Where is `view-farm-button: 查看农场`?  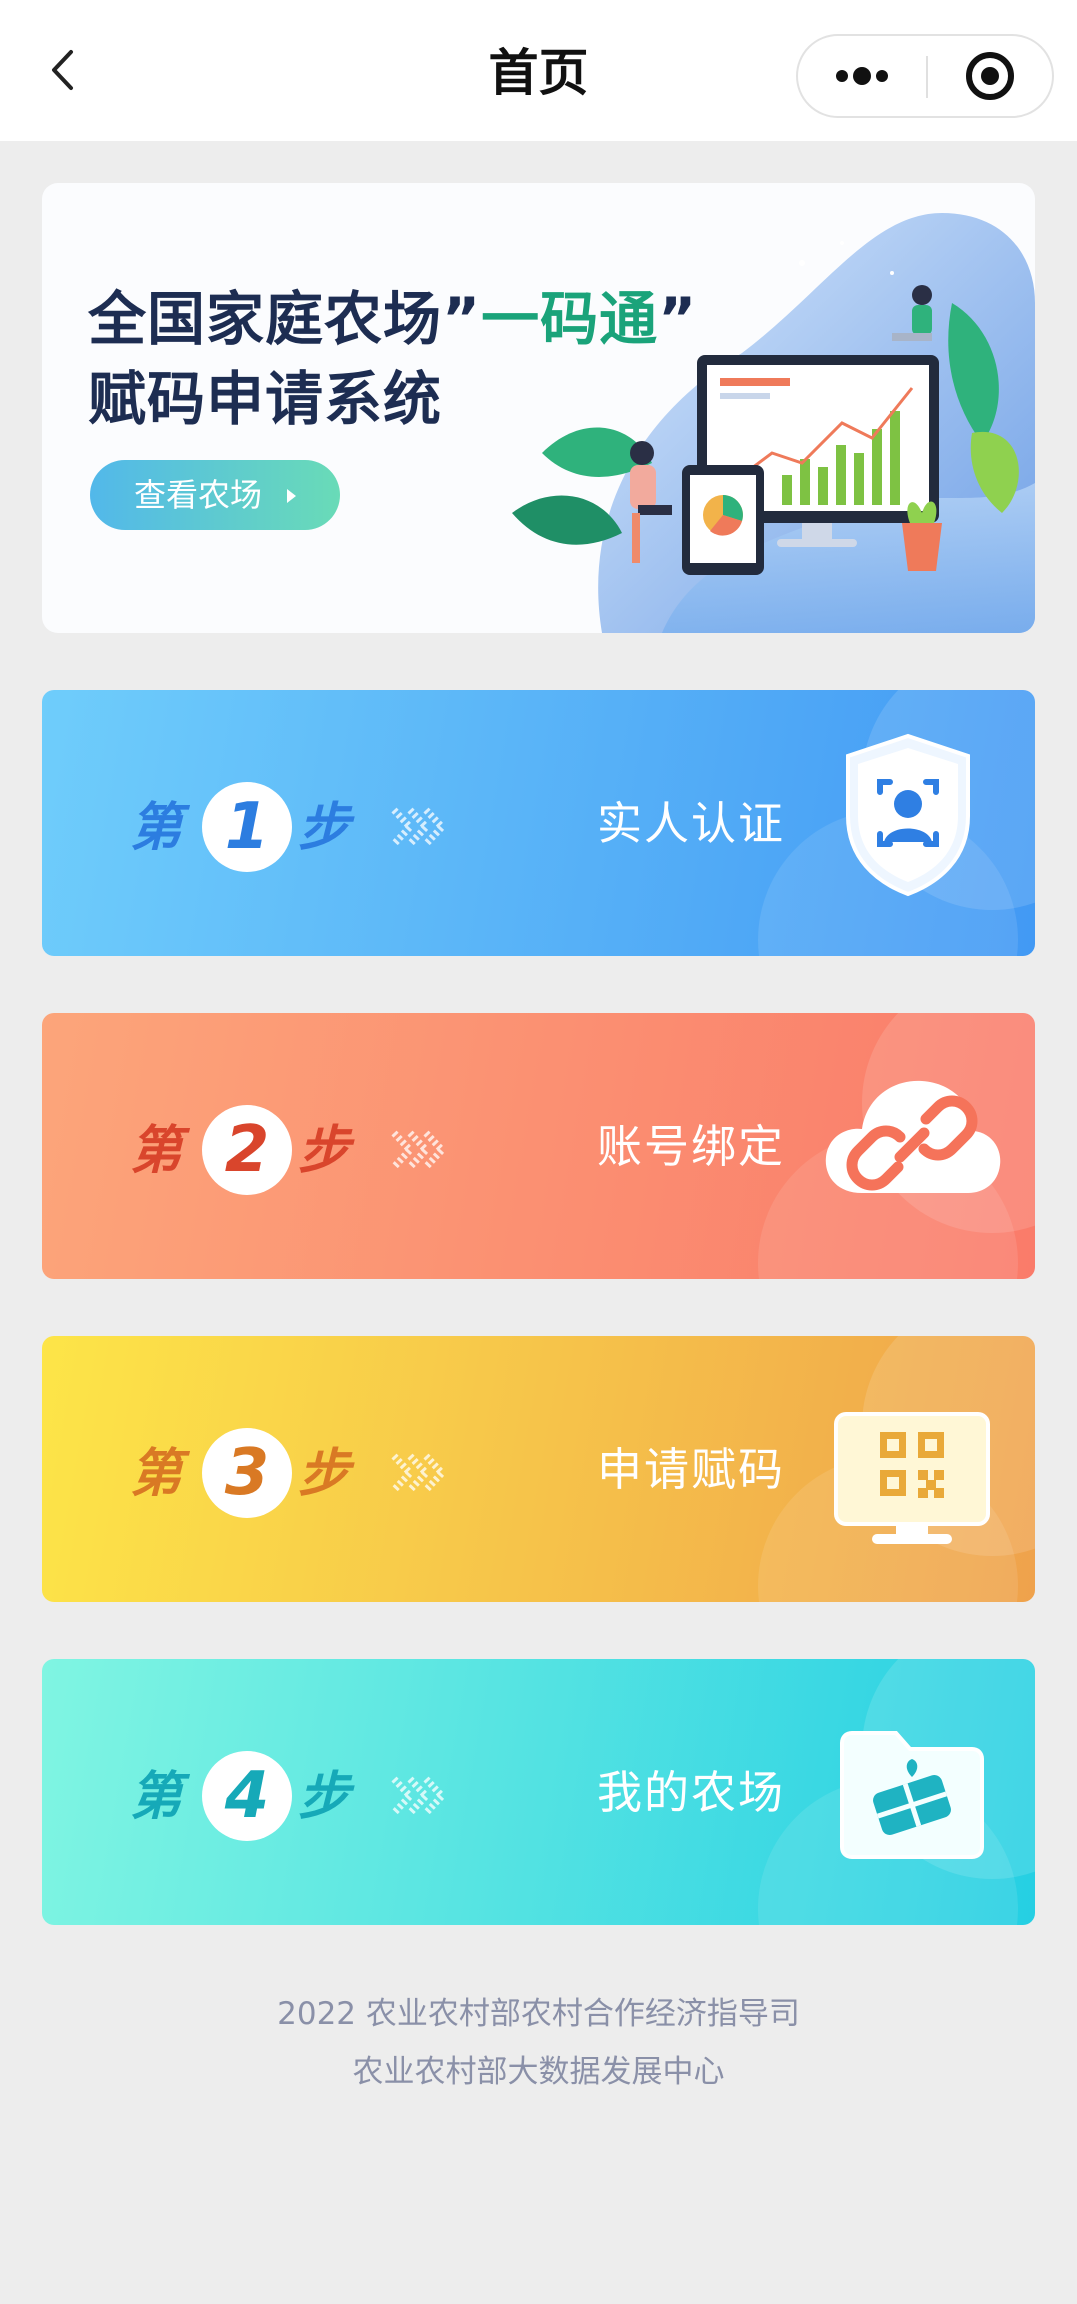 view-farm-button: 查看农场 is located at coordinates (215, 495).